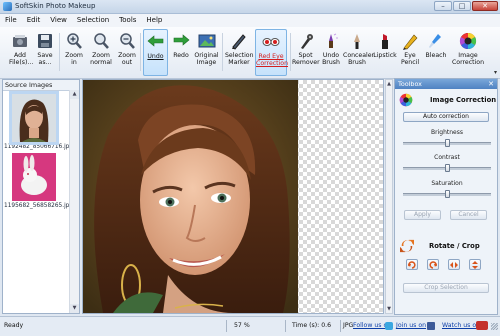 This screenshot has height=336, width=500. I want to click on flip-vertical-button, so click(475, 264).